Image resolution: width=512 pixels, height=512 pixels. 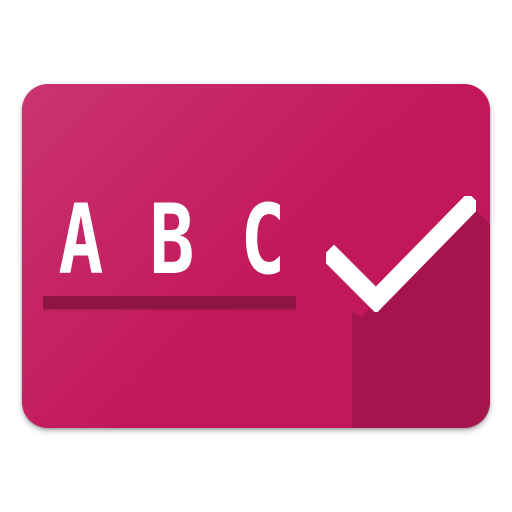 I want to click on letter-c: C, so click(x=263, y=240).